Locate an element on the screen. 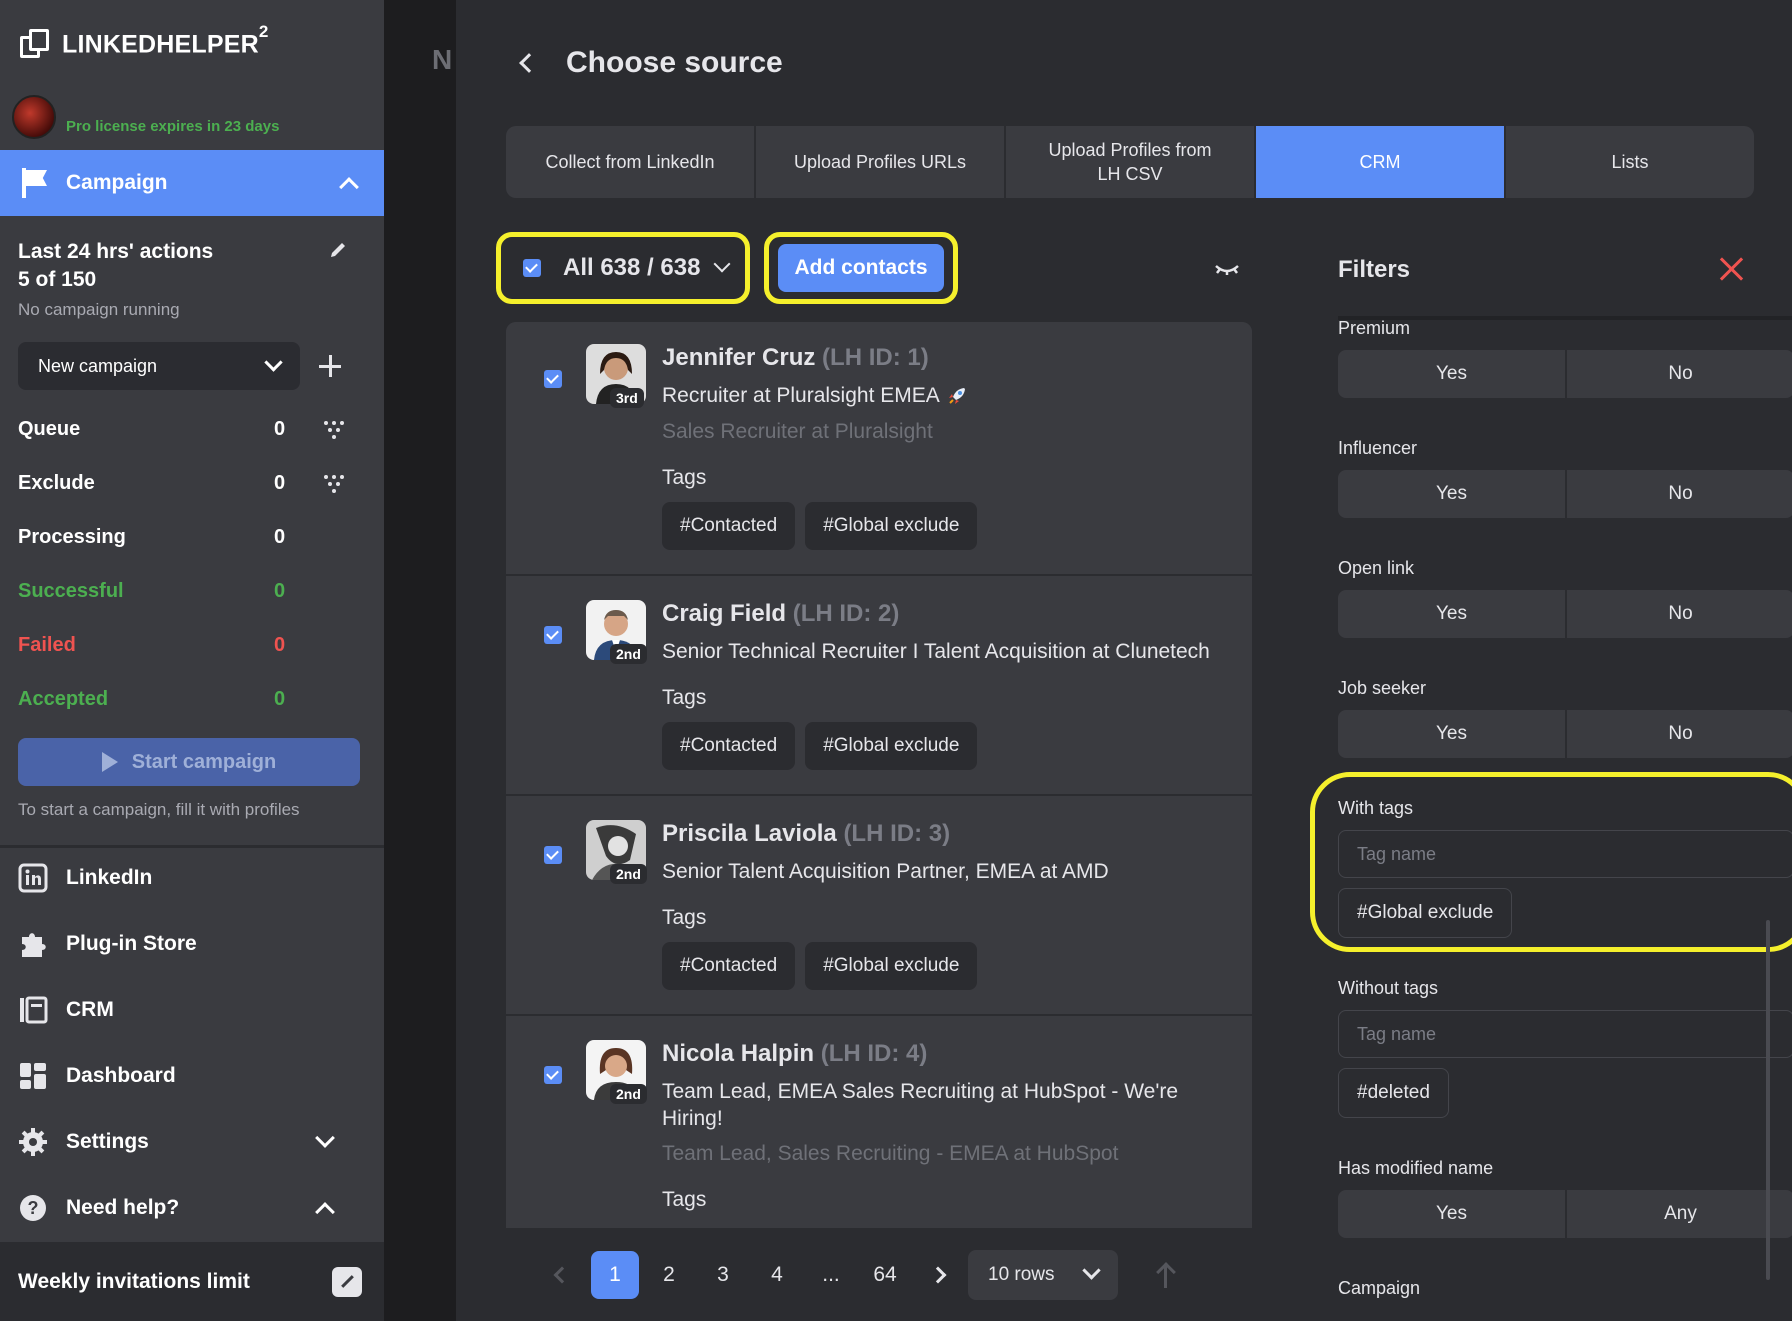 The height and width of the screenshot is (1321, 1792). prev-page-icon is located at coordinates (562, 1274).